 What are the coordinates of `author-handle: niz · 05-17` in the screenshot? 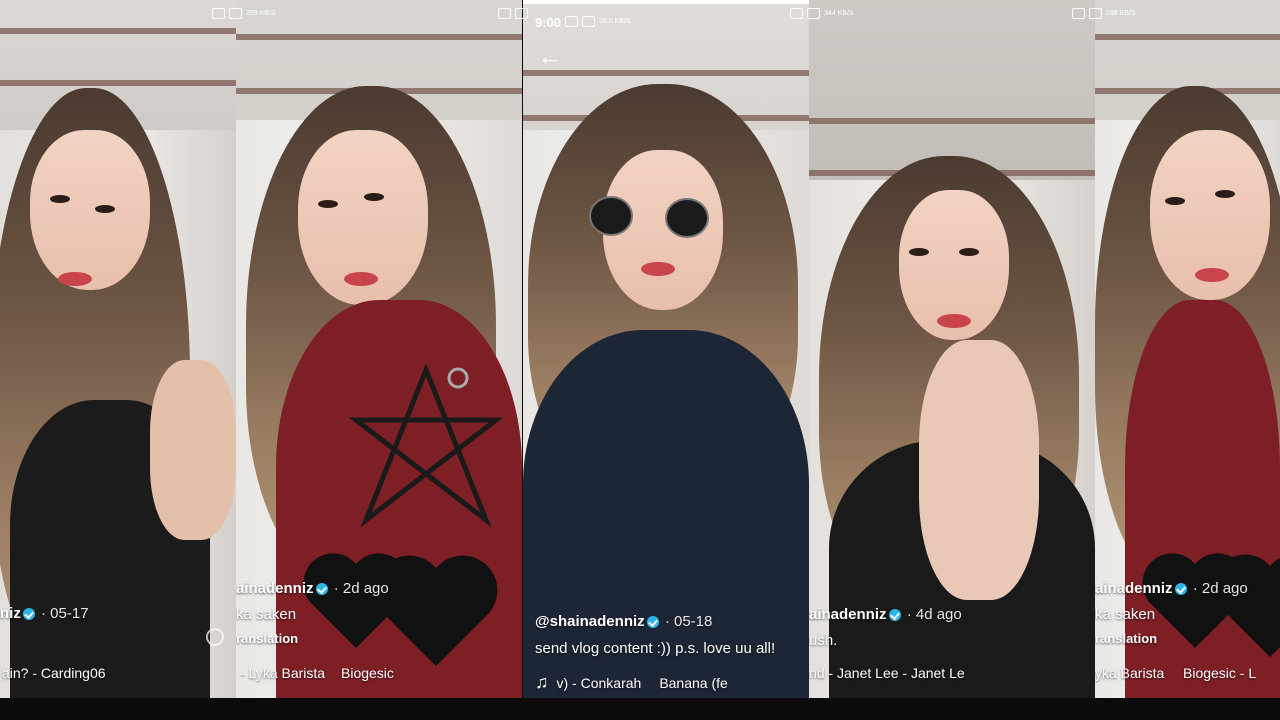 It's located at (44, 613).